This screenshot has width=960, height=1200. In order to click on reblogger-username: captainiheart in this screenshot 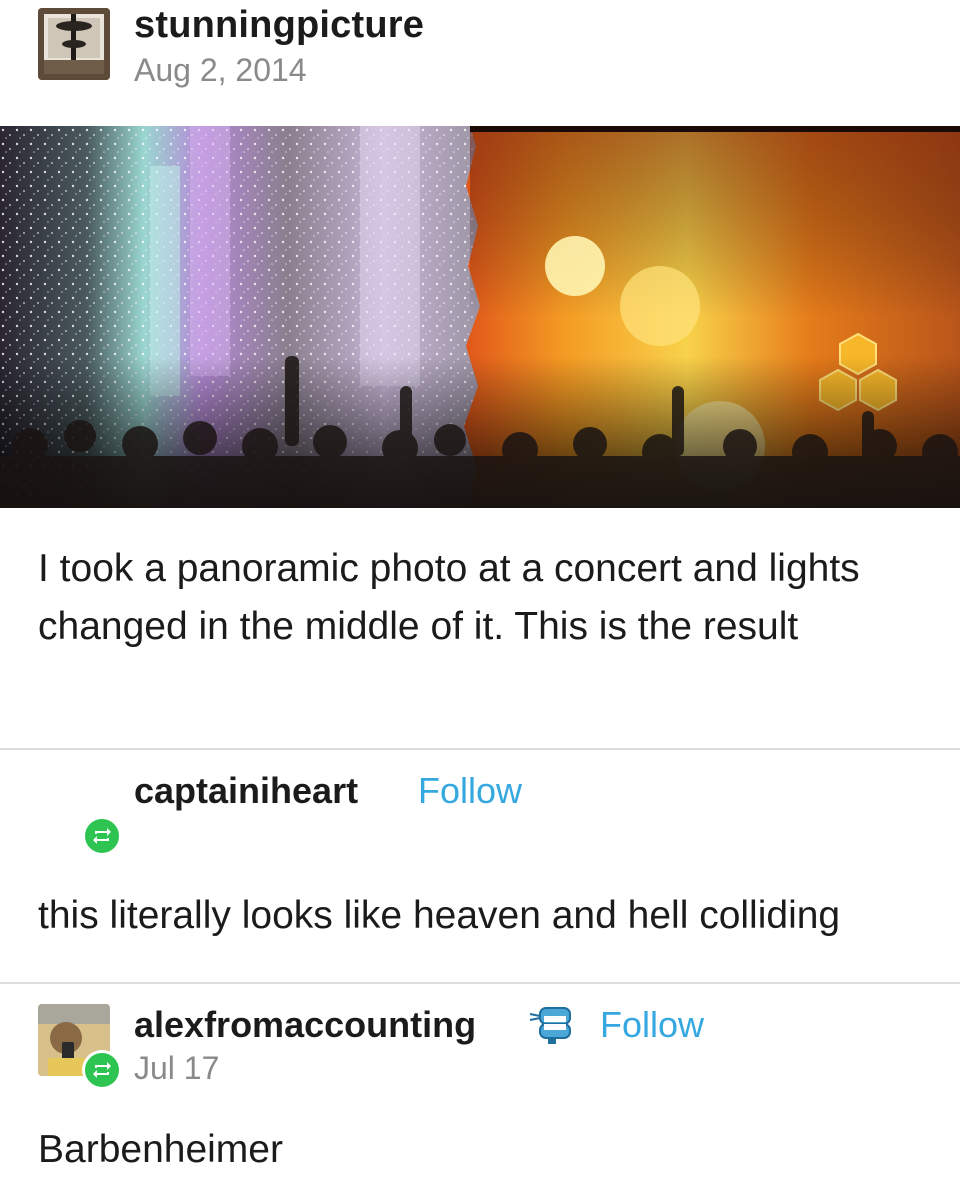, I will do `click(246, 791)`.